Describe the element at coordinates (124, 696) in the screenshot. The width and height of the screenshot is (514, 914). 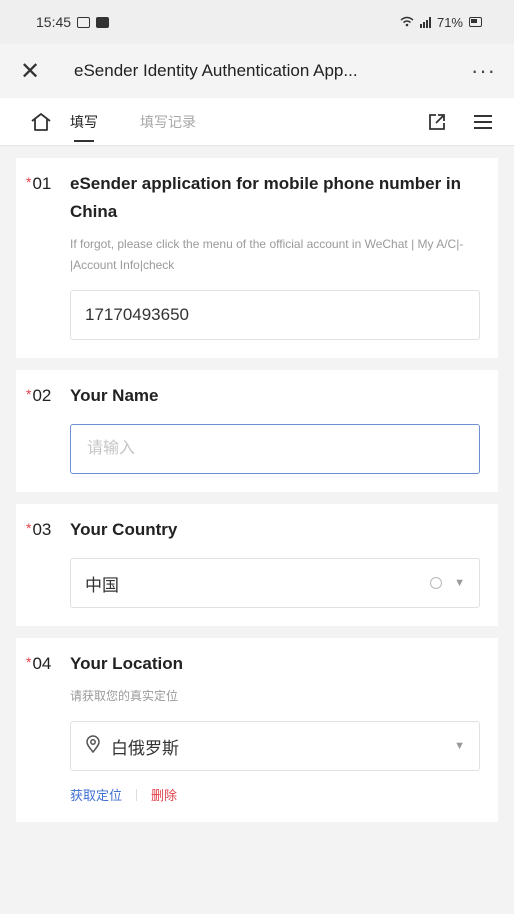
I see `question-description: 请获取您的真实定位` at that location.